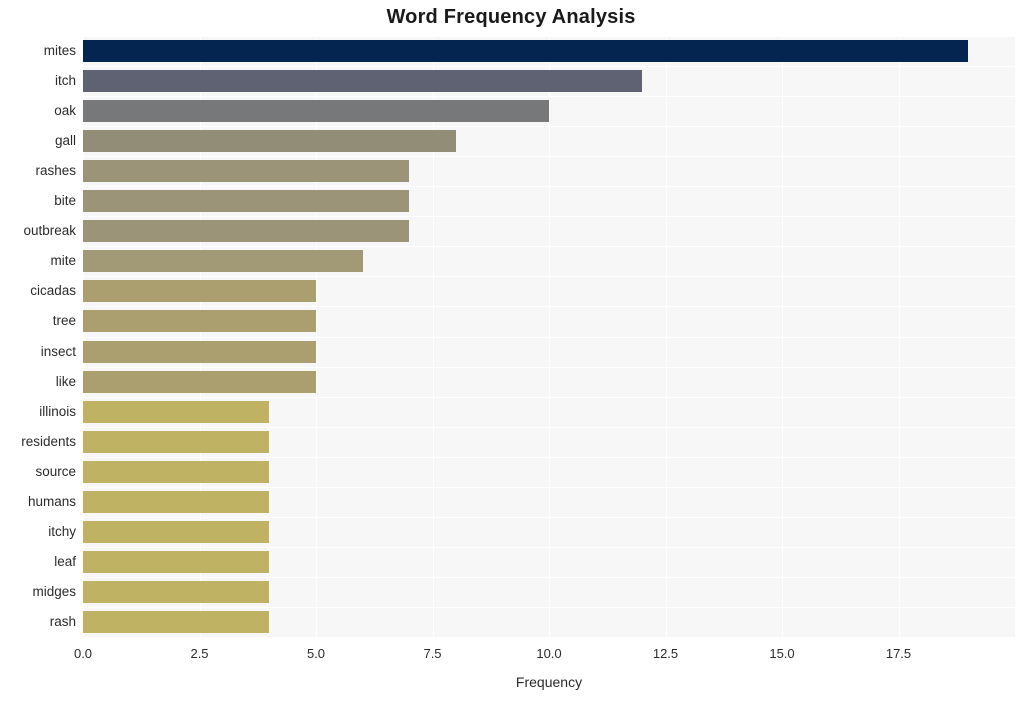 The image size is (1022, 701). Describe the element at coordinates (57, 411) in the screenshot. I see `y-axis-tick-label: illinois` at that location.